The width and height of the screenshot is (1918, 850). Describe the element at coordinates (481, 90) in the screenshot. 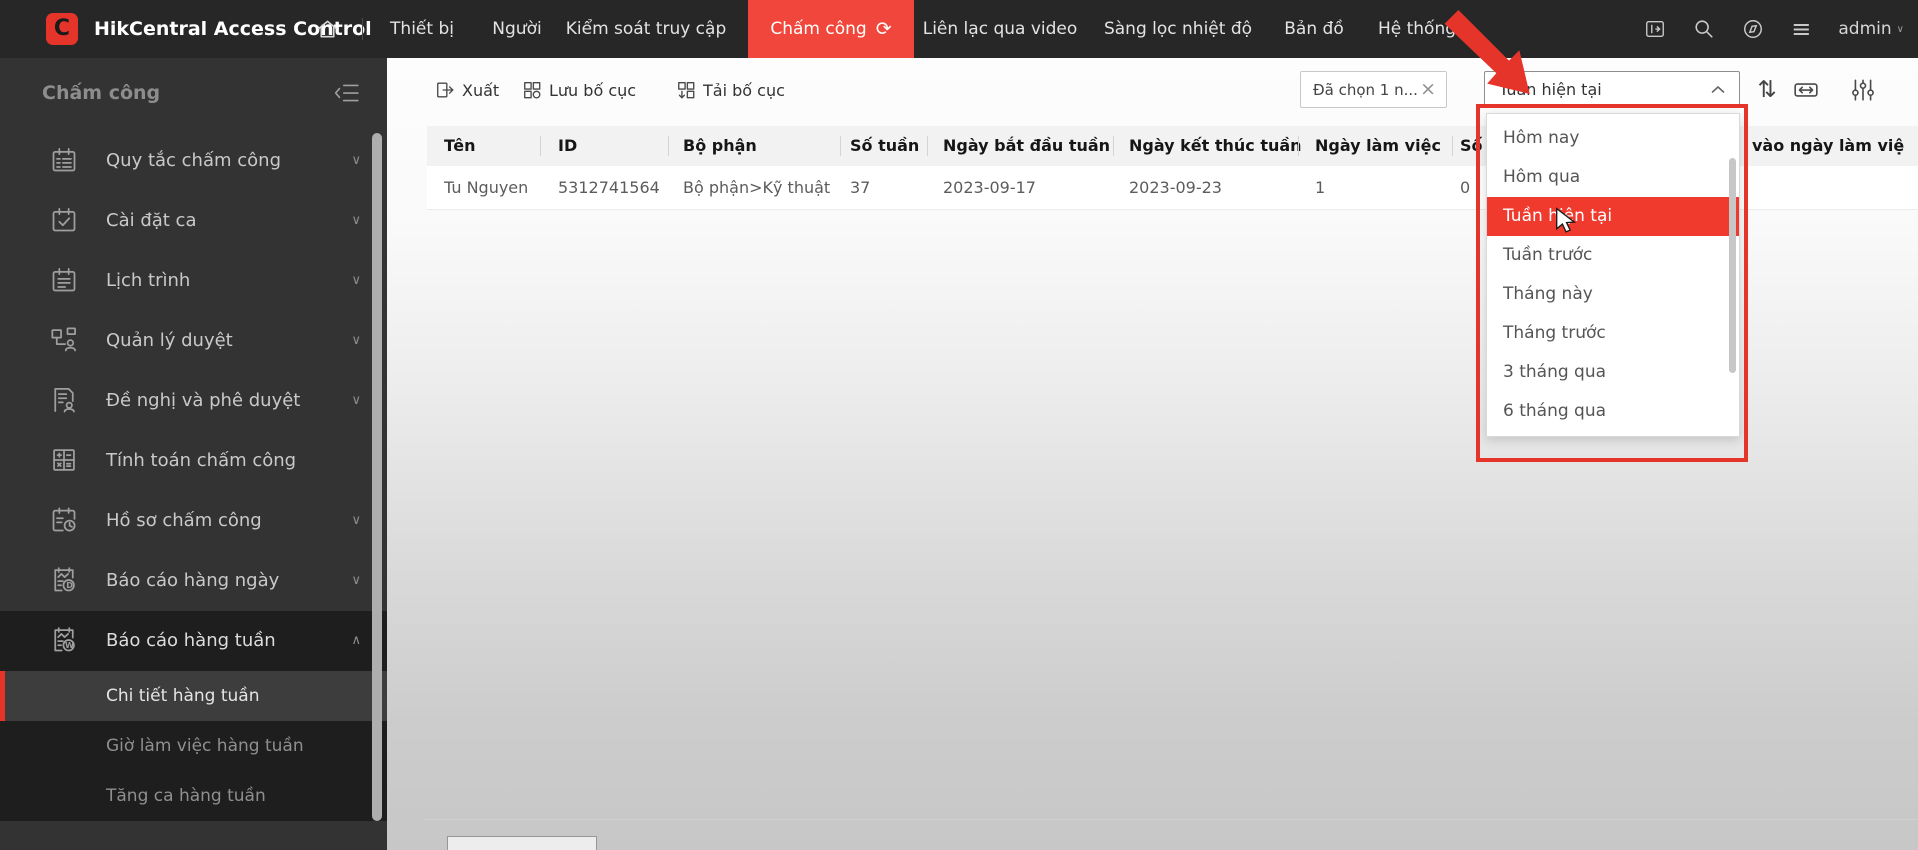

I see `export-label: Xuất` at that location.